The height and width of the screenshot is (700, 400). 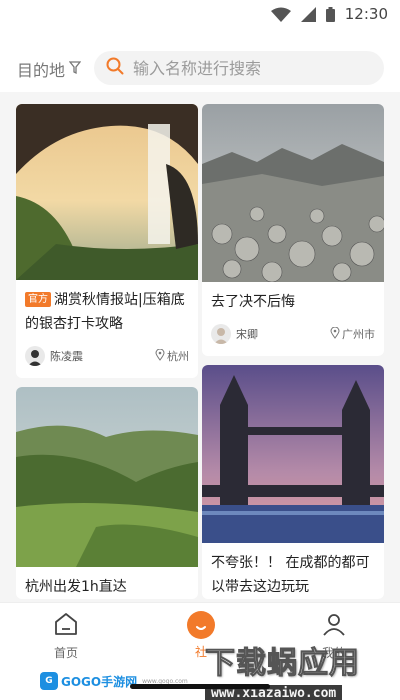 What do you see at coordinates (334, 625) in the screenshot?
I see `user-icon` at bounding box center [334, 625].